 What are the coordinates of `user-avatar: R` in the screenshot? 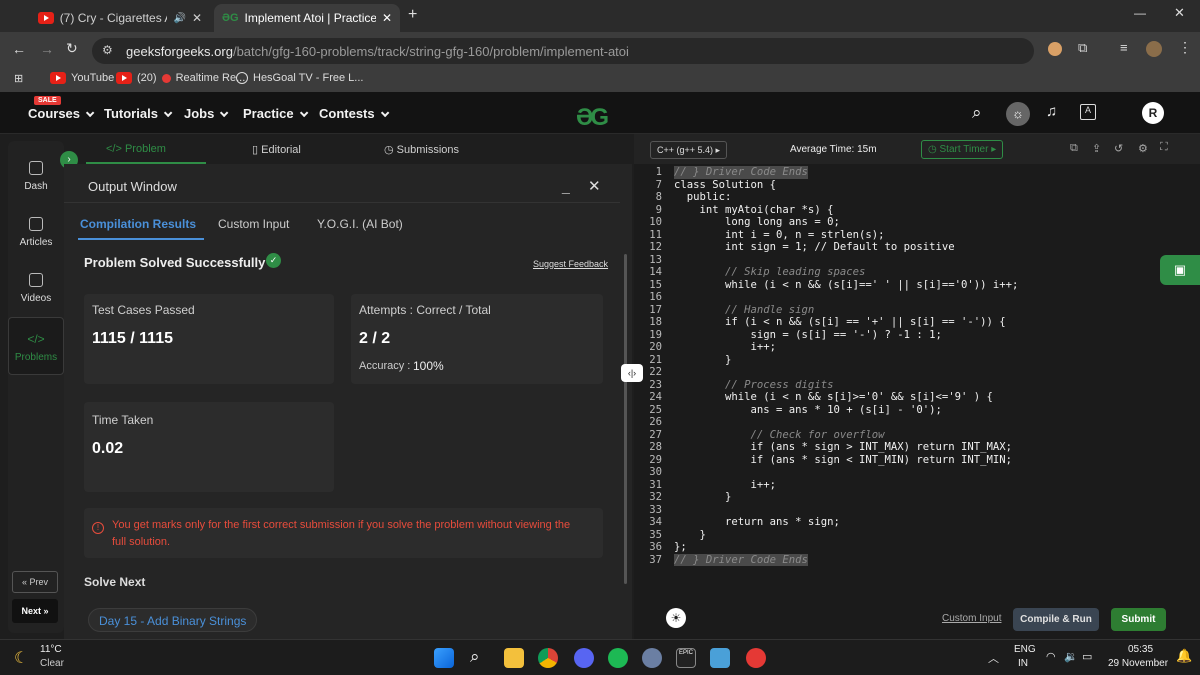 It's located at (1153, 113).